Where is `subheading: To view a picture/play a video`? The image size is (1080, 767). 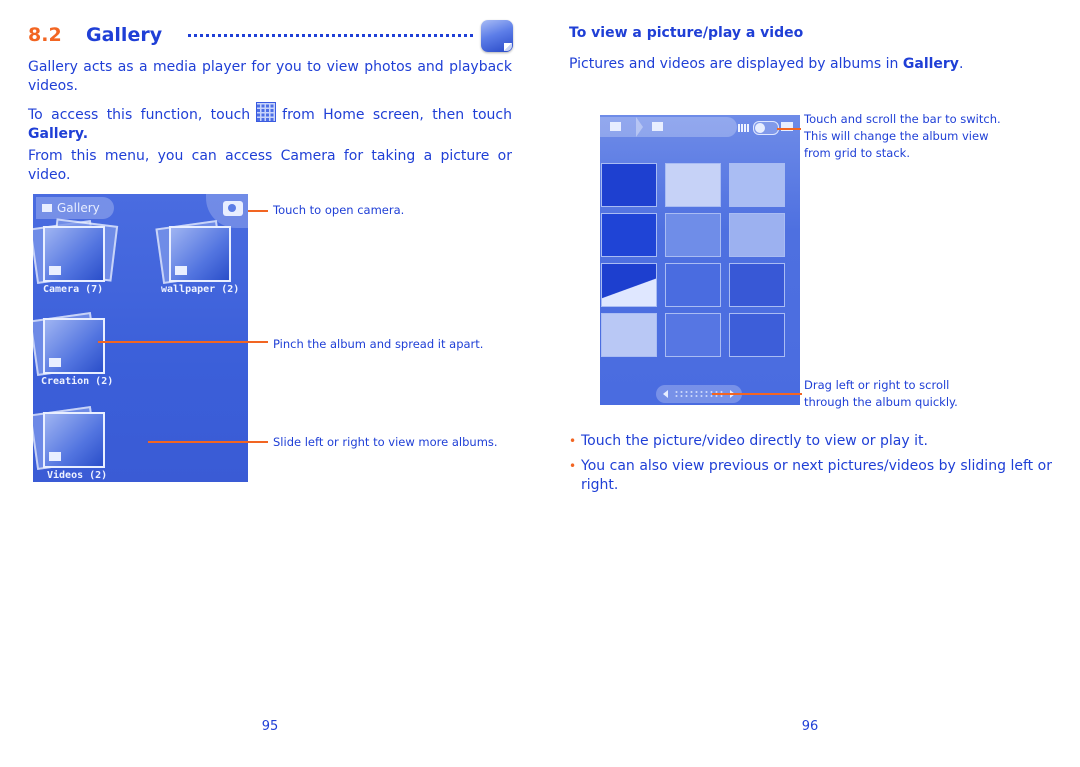 subheading: To view a picture/play a video is located at coordinates (686, 33).